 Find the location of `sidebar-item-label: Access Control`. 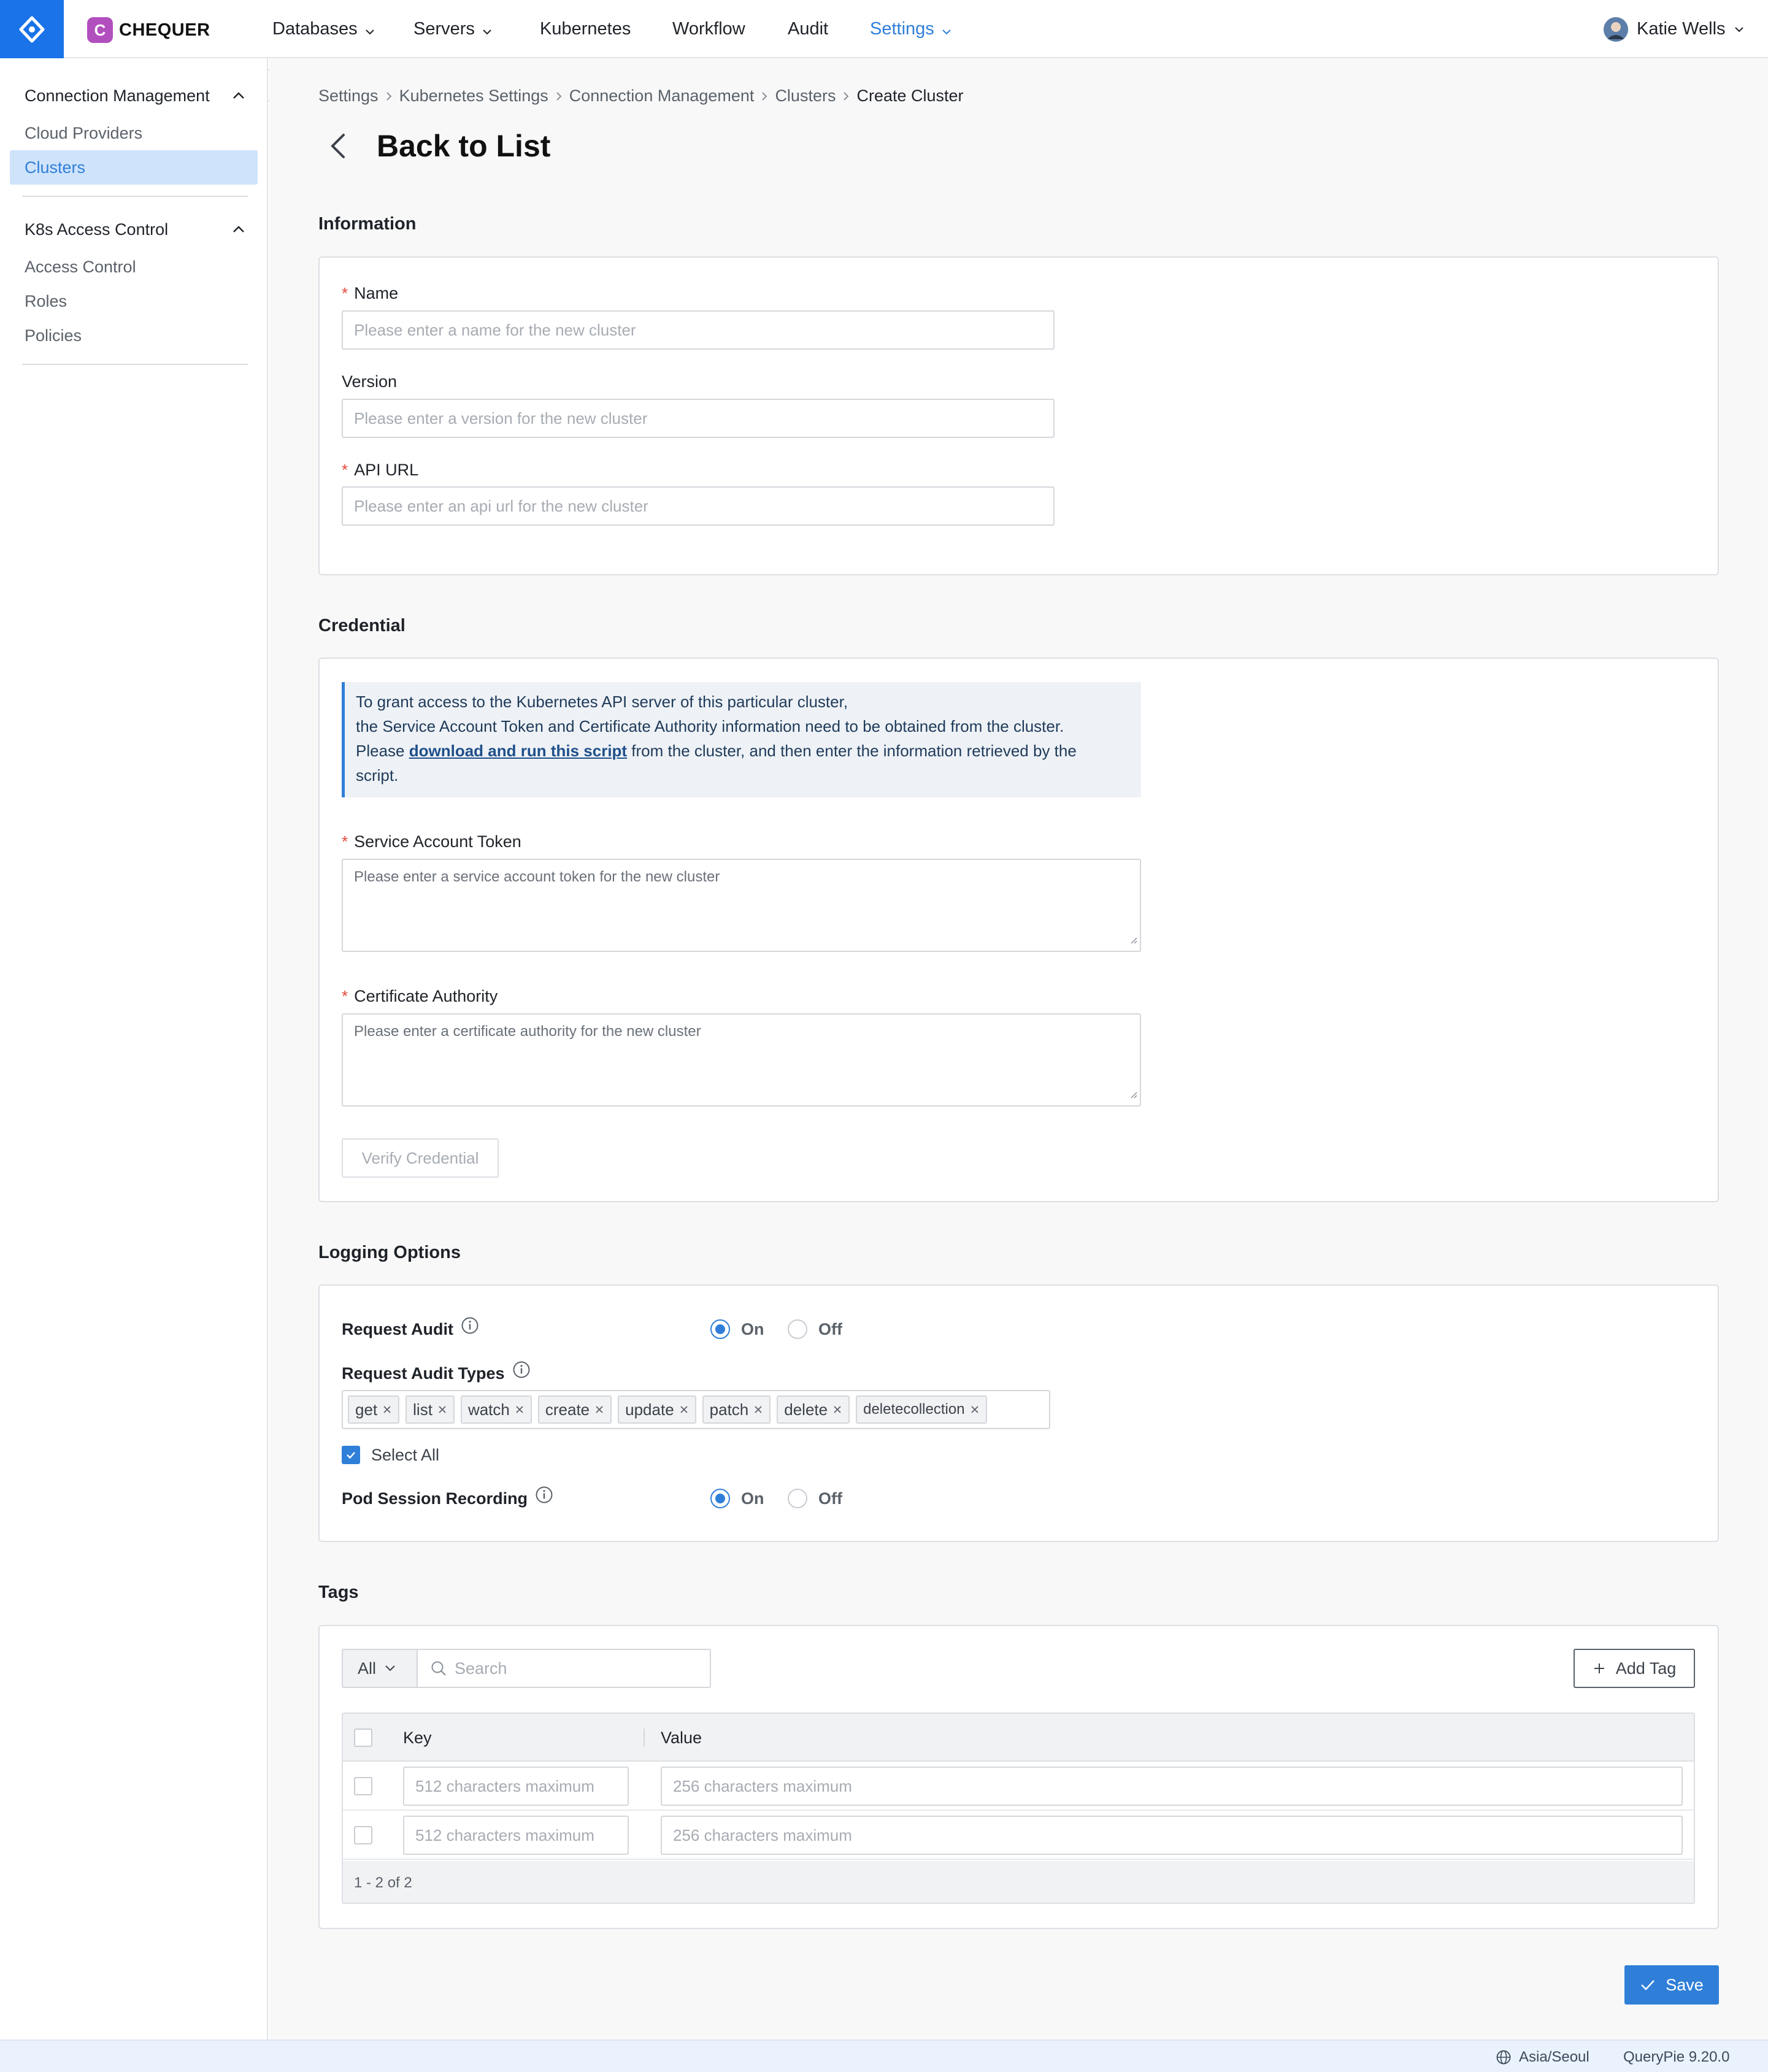

sidebar-item-label: Access Control is located at coordinates (80, 267).